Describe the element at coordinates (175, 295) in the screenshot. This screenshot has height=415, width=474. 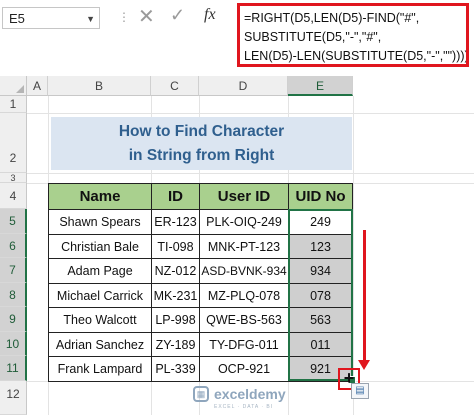
I see `cell-id: MK-231` at that location.